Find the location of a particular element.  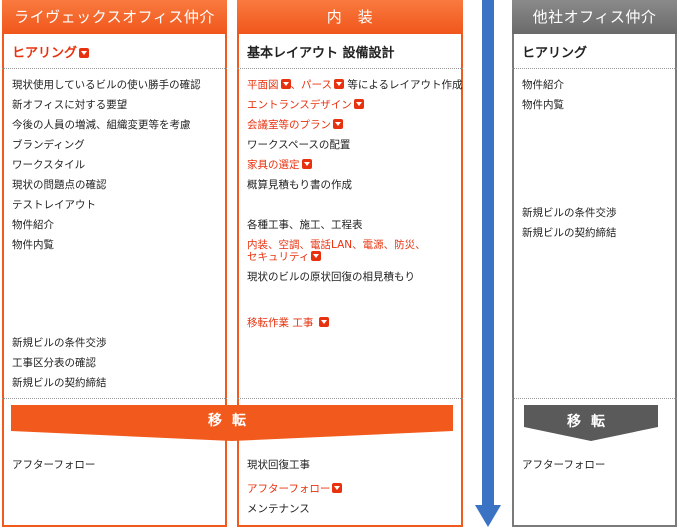

moving-label: 移転作業 工事 is located at coordinates (280, 323).